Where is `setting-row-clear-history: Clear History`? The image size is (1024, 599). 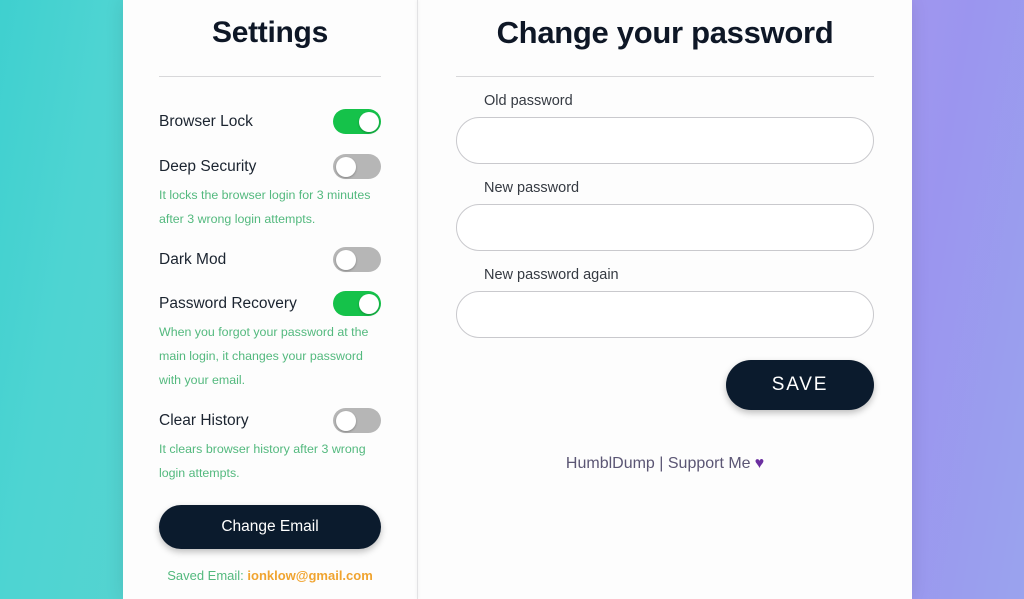
setting-row-clear-history: Clear History is located at coordinates (270, 420).